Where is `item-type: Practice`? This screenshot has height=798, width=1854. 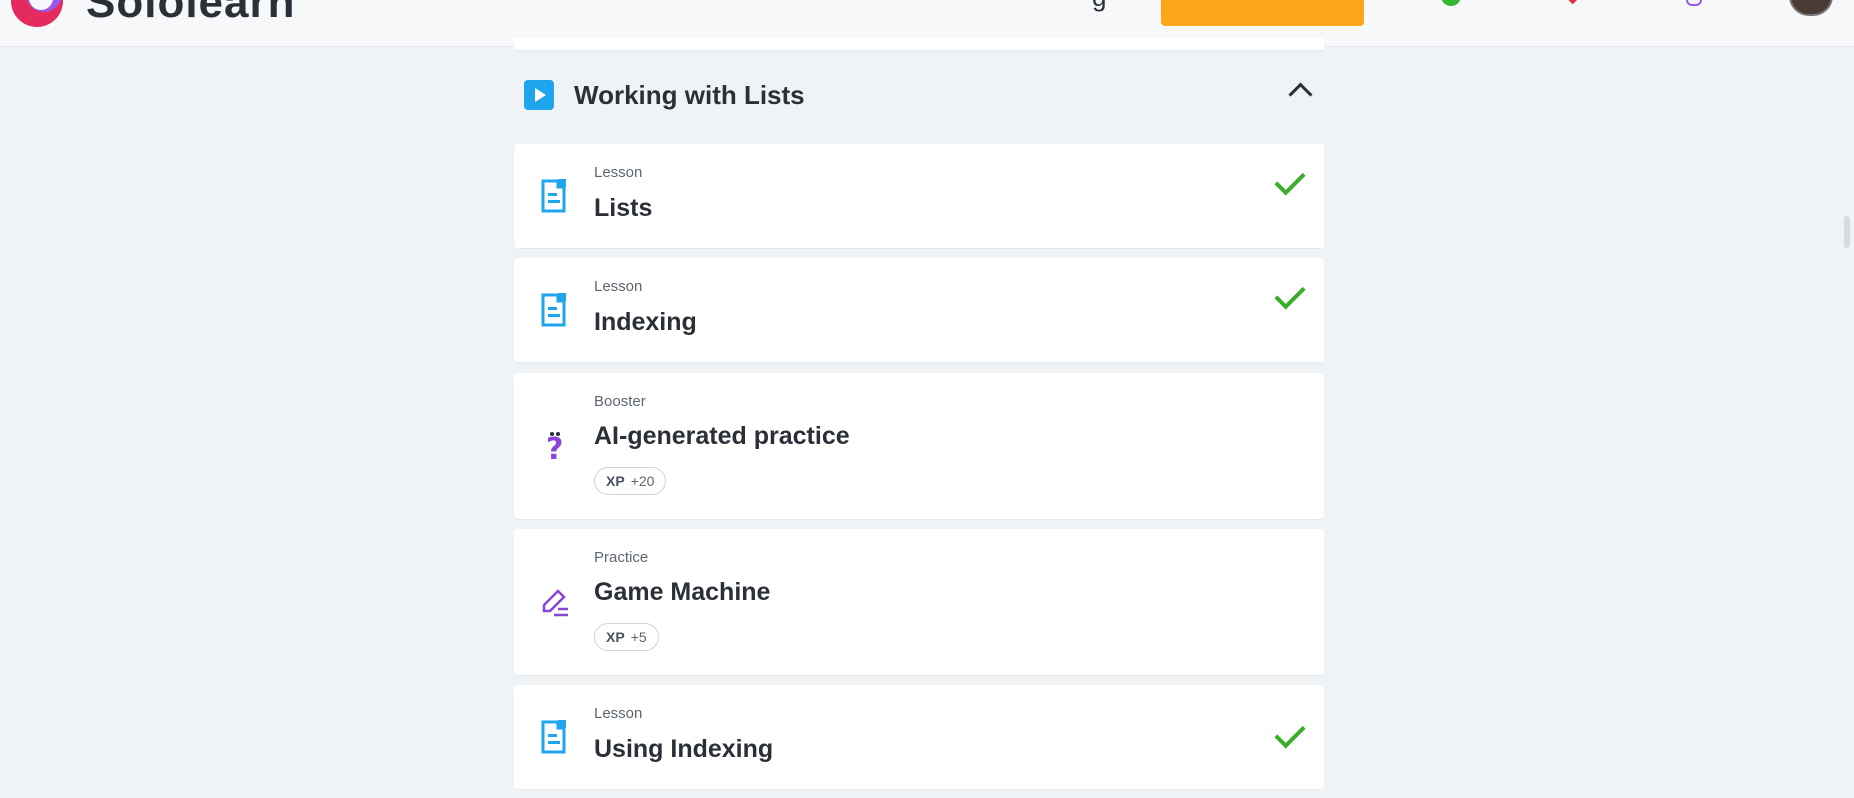
item-type: Practice is located at coordinates (621, 557).